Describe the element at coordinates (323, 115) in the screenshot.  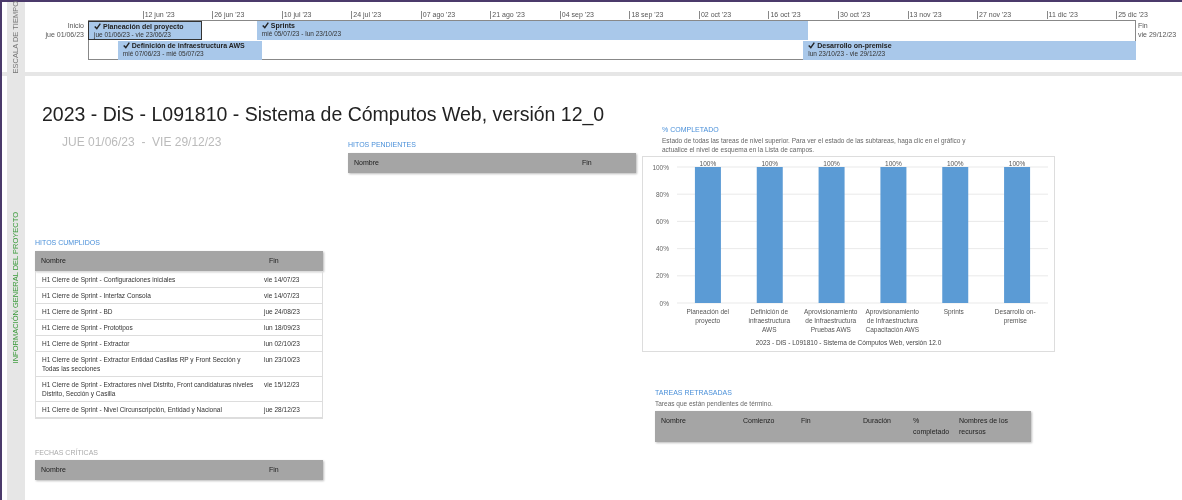
I see `report-title: 2023 - DiS - L091810 - Sistema de Cómputos Web, versión 12_0` at that location.